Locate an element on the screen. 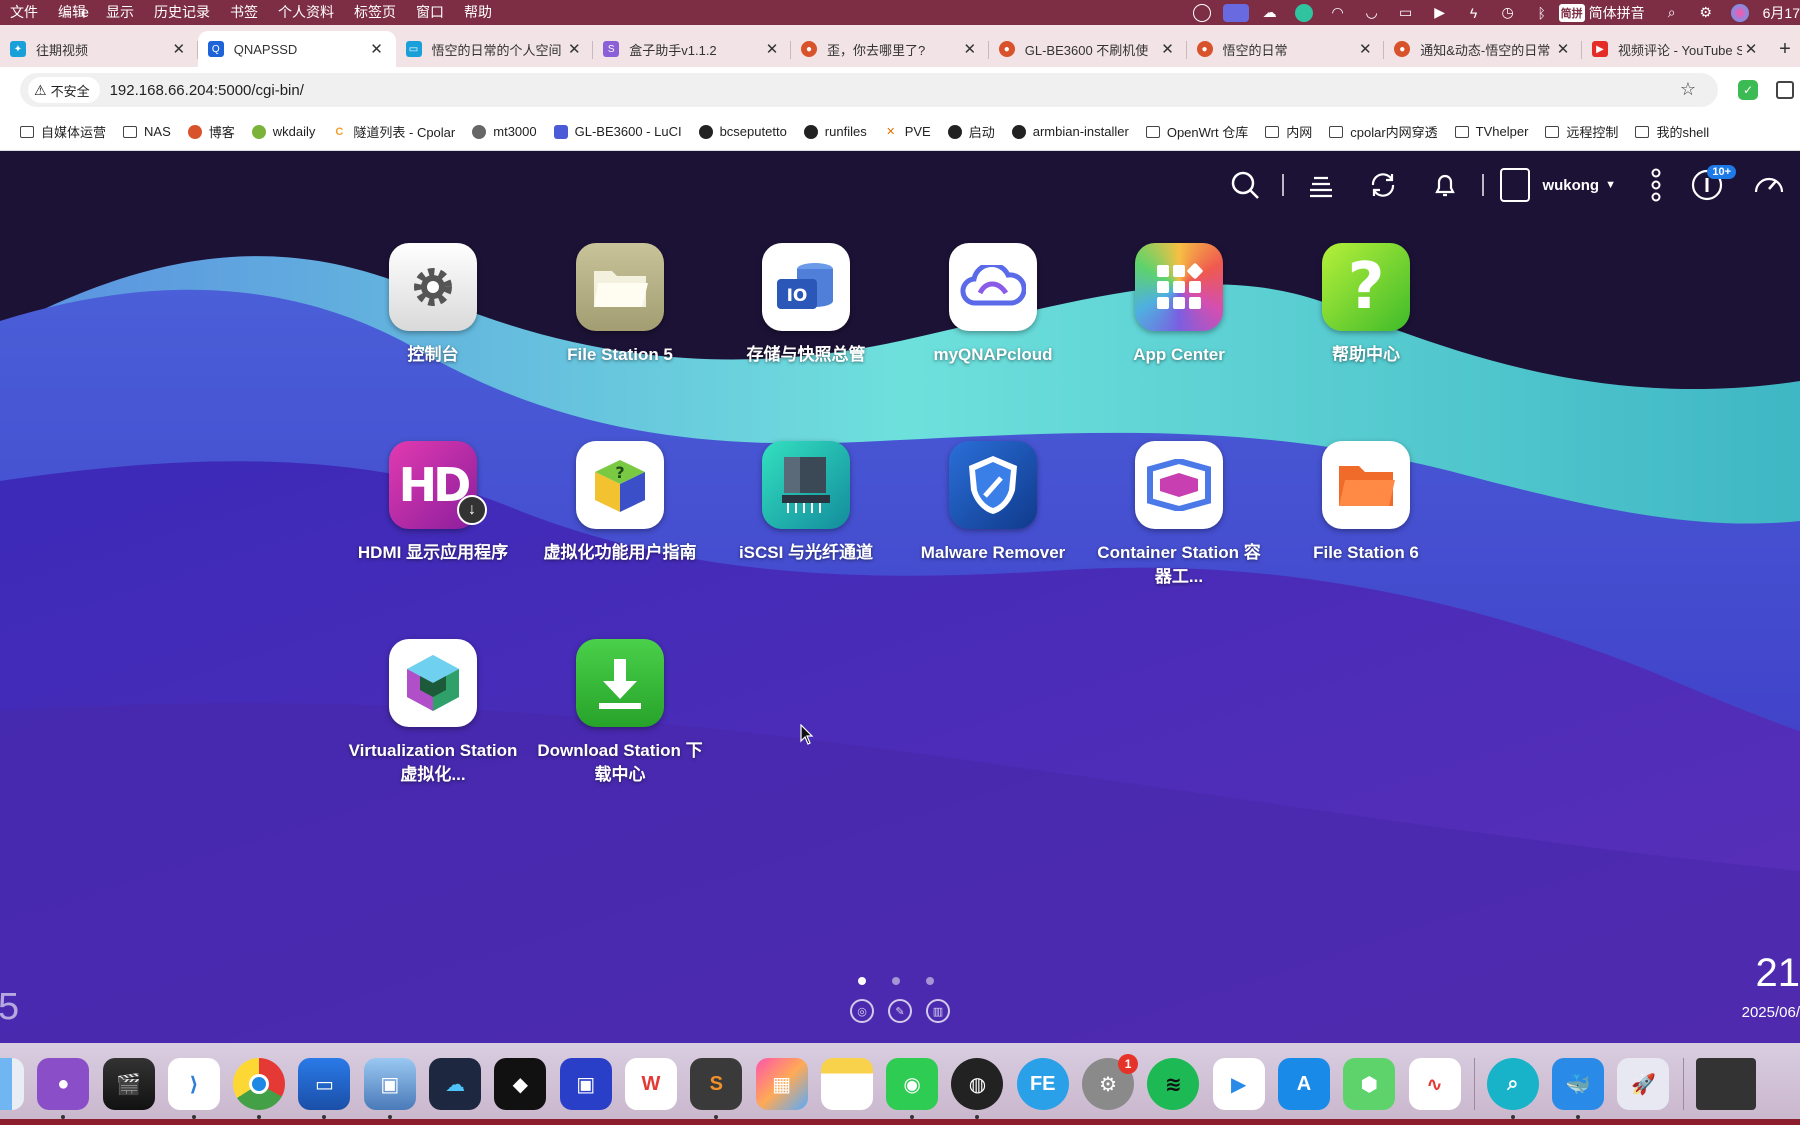  tab-4: ● 歪，你去哪里了? ✕ is located at coordinates (890, 49).